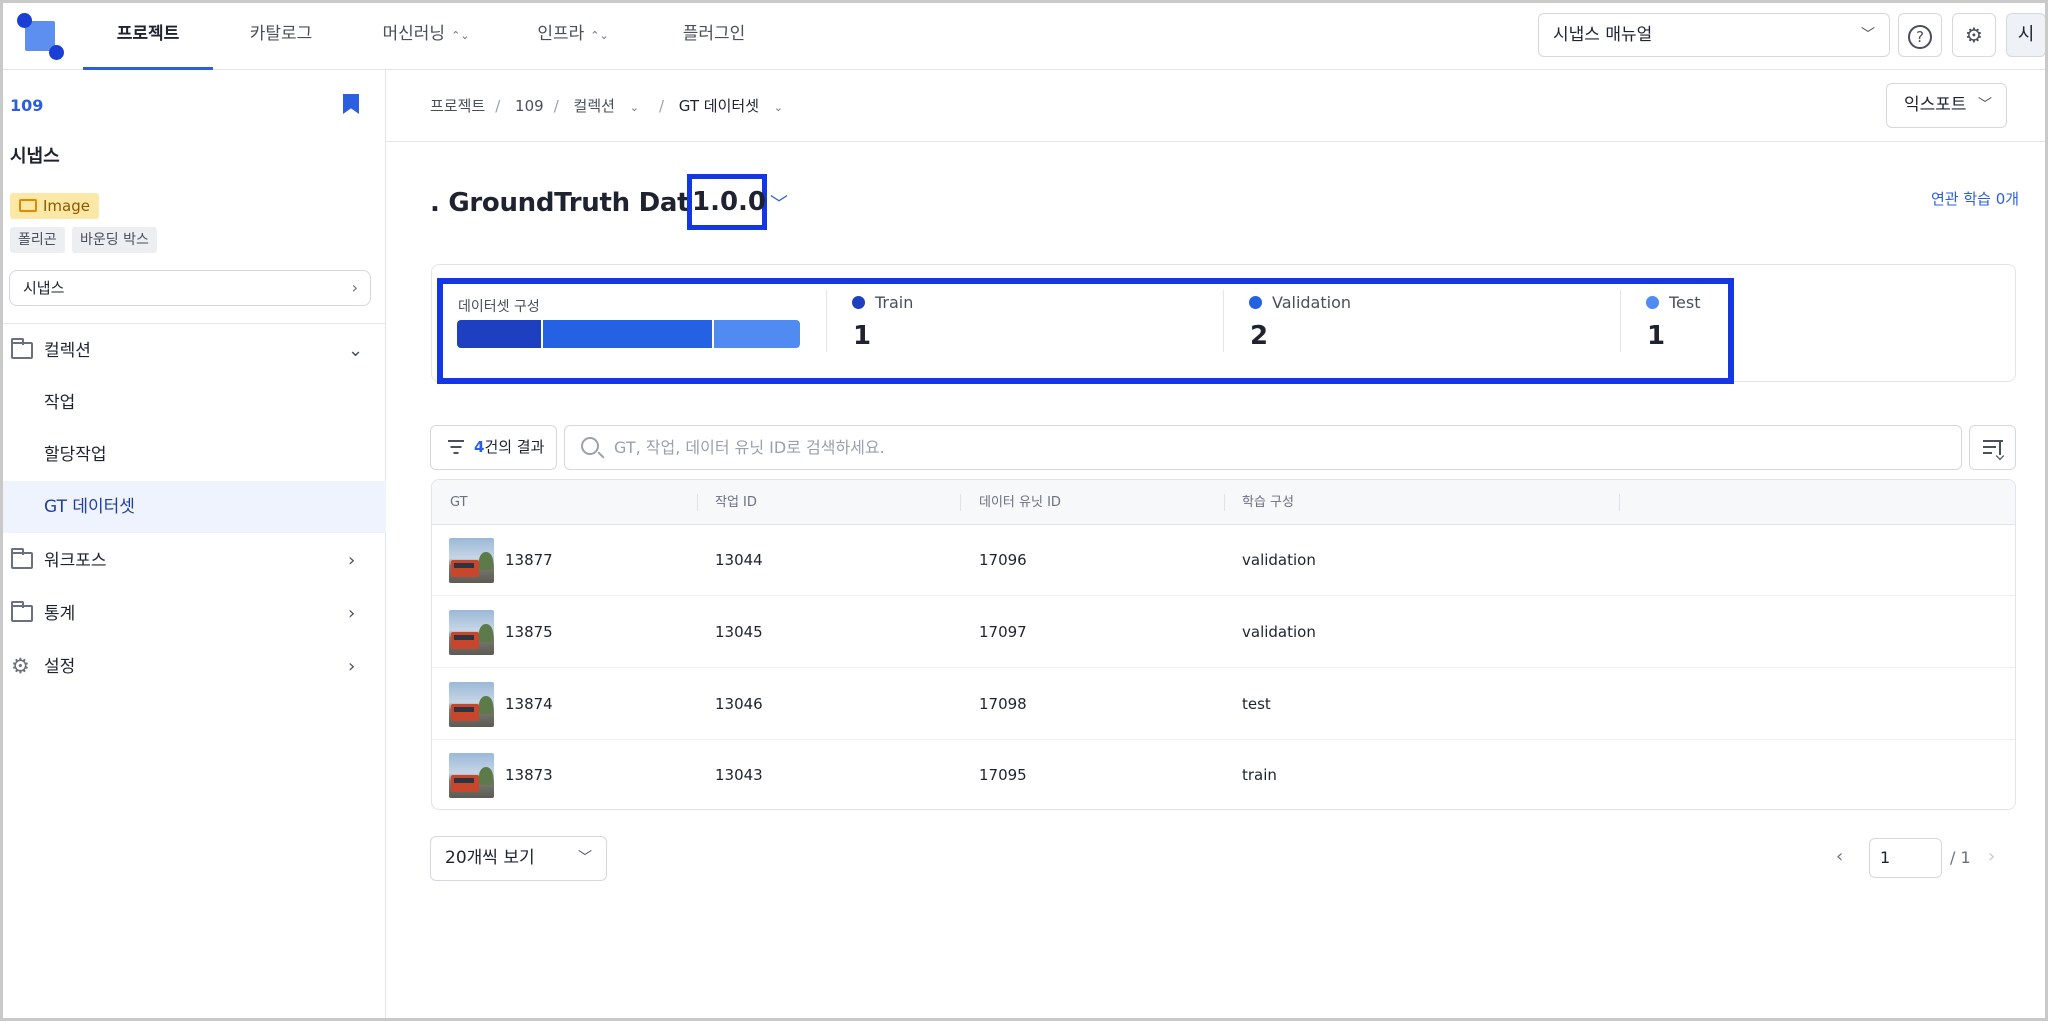 The image size is (2048, 1021). What do you see at coordinates (1223, 704) in the screenshot?
I see `table-row: 13874 13046 17098 test` at bounding box center [1223, 704].